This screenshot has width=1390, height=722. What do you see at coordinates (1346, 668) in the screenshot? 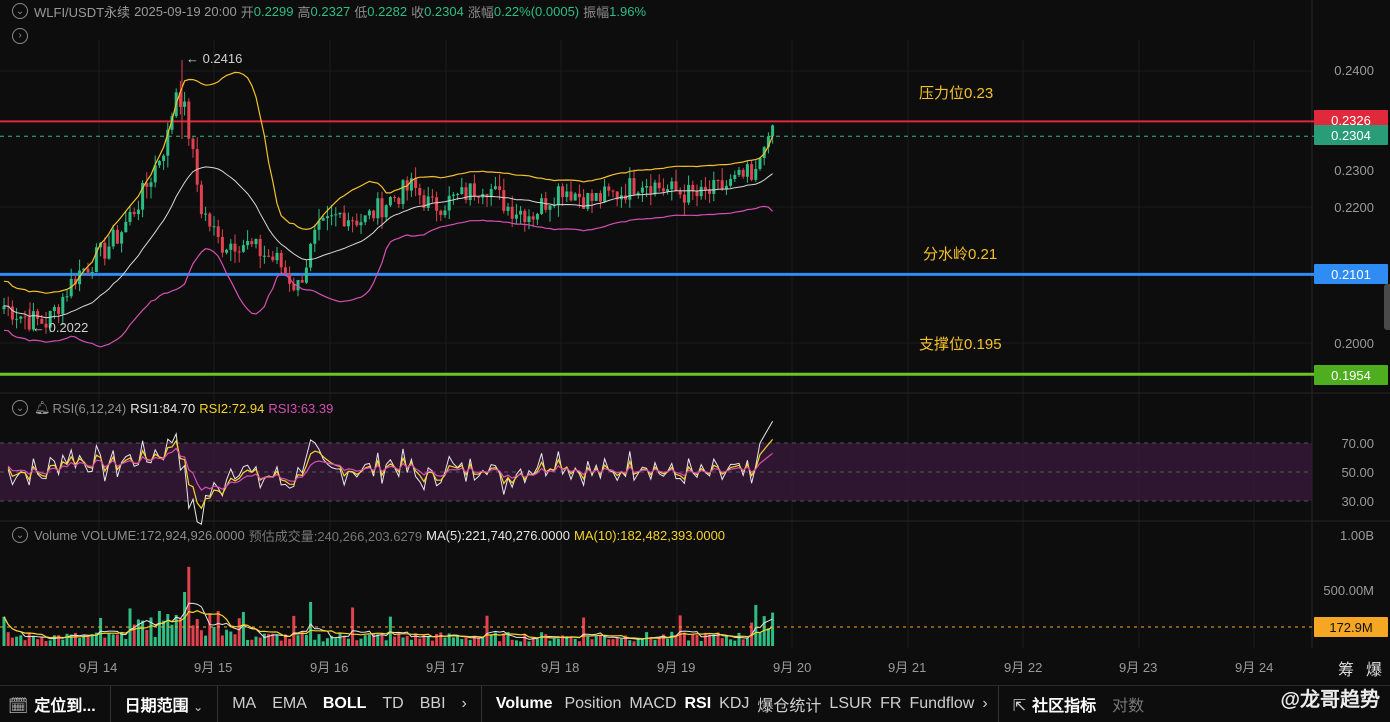
I see `chip-distribution-button: 筹` at bounding box center [1346, 668].